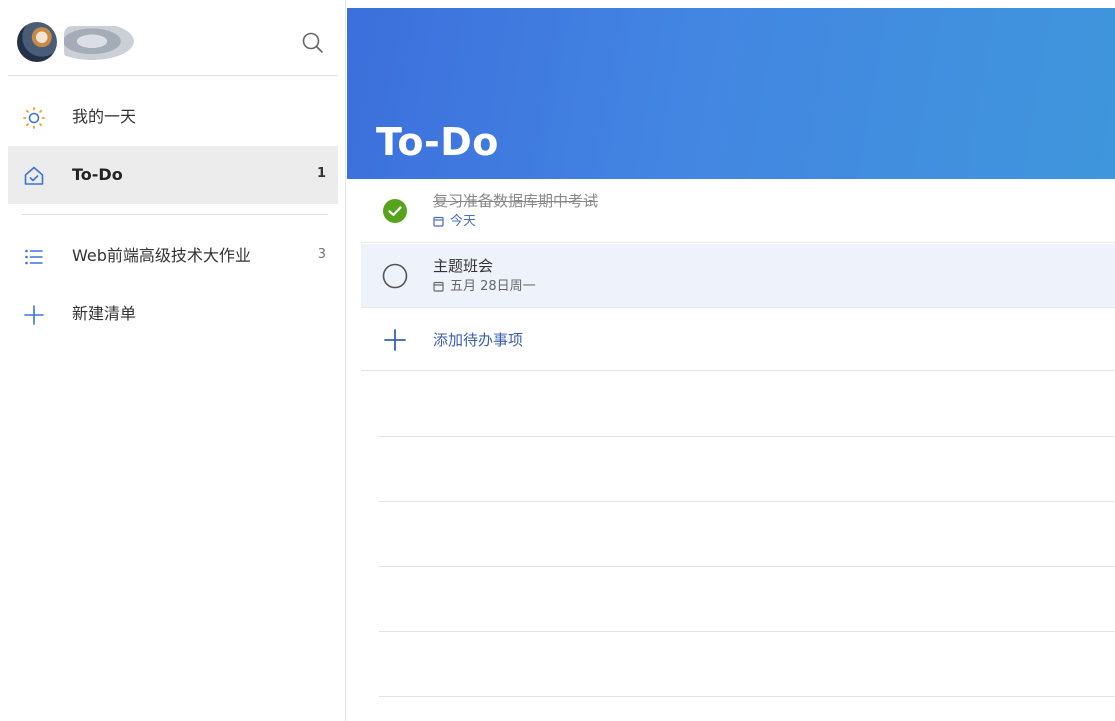  Describe the element at coordinates (463, 266) in the screenshot. I see `task-title: 主题班会` at that location.